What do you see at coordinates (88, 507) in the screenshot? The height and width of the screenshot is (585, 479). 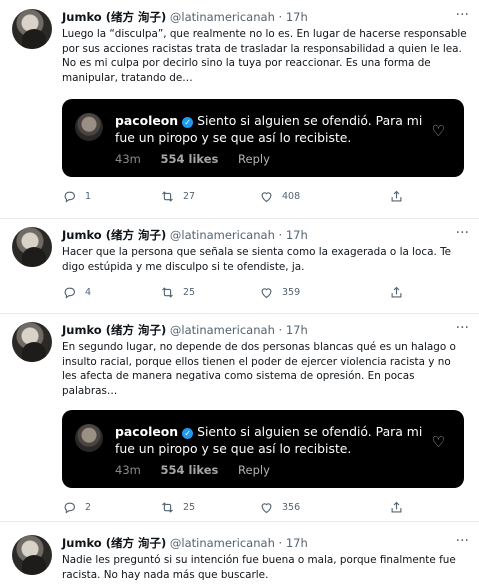 I see `reply-count: 2` at bounding box center [88, 507].